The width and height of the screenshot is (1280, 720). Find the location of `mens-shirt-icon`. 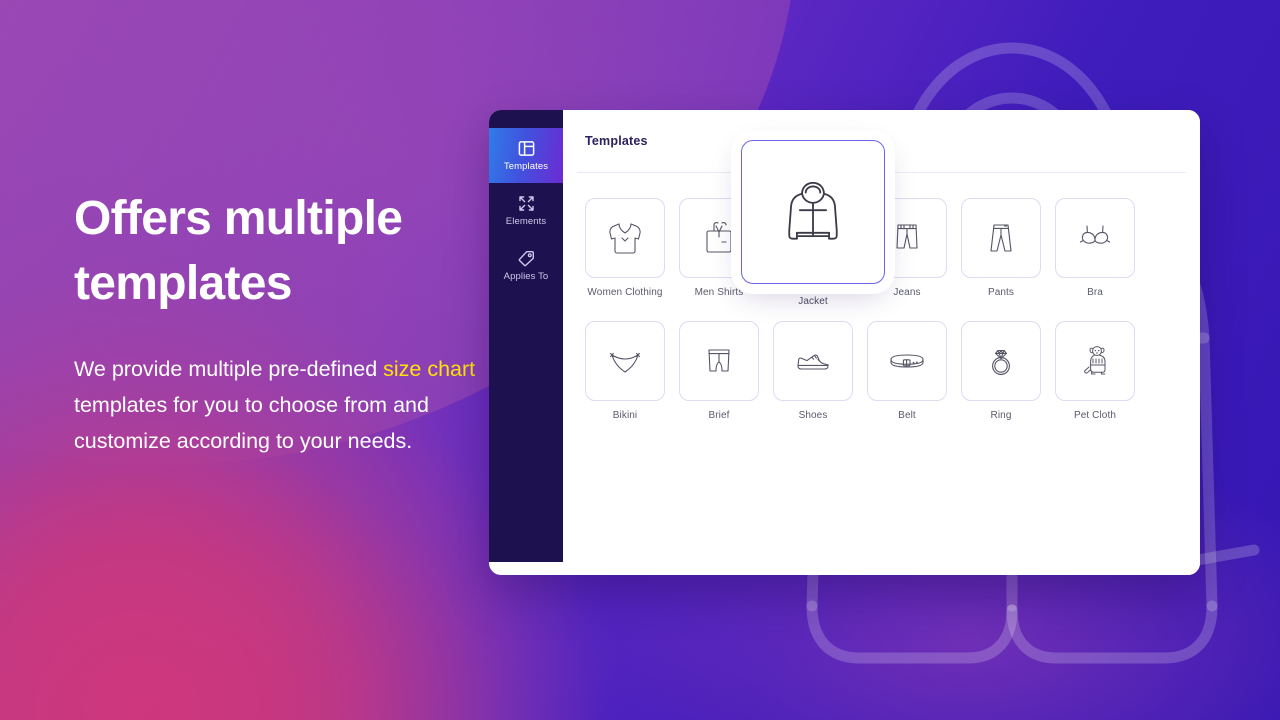

mens-shirt-icon is located at coordinates (719, 237).